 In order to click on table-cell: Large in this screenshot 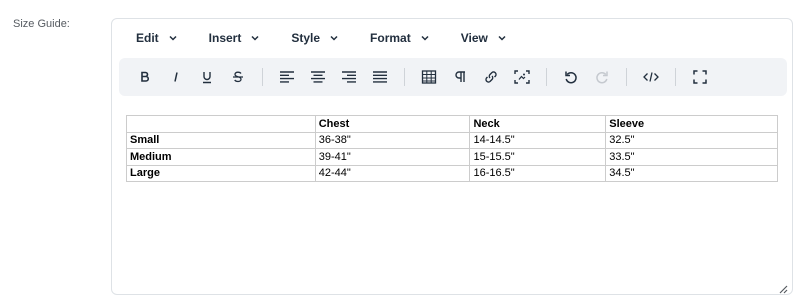, I will do `click(221, 173)`.